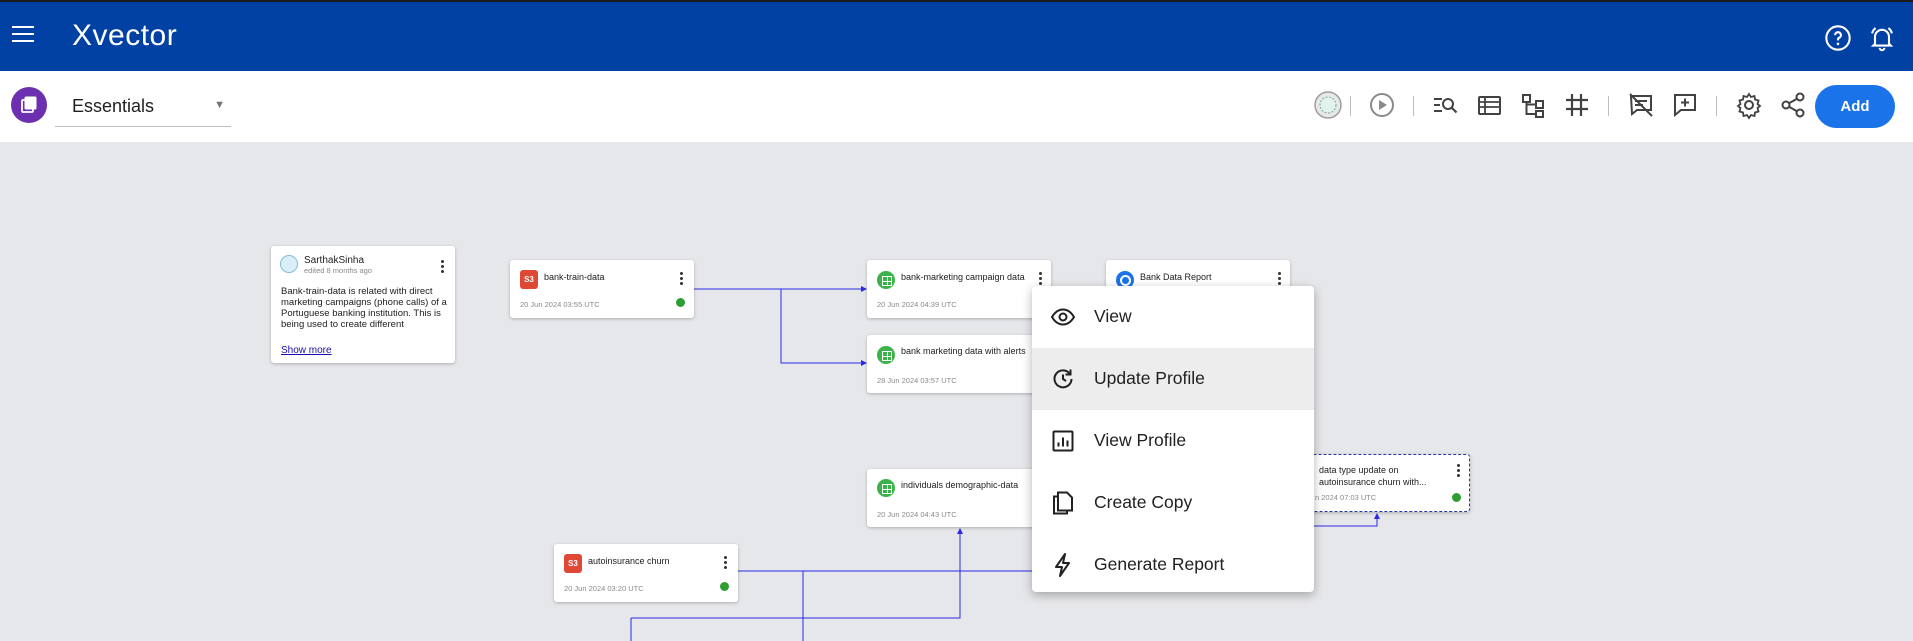 The width and height of the screenshot is (1913, 641). I want to click on lightning-icon, so click(1062, 565).